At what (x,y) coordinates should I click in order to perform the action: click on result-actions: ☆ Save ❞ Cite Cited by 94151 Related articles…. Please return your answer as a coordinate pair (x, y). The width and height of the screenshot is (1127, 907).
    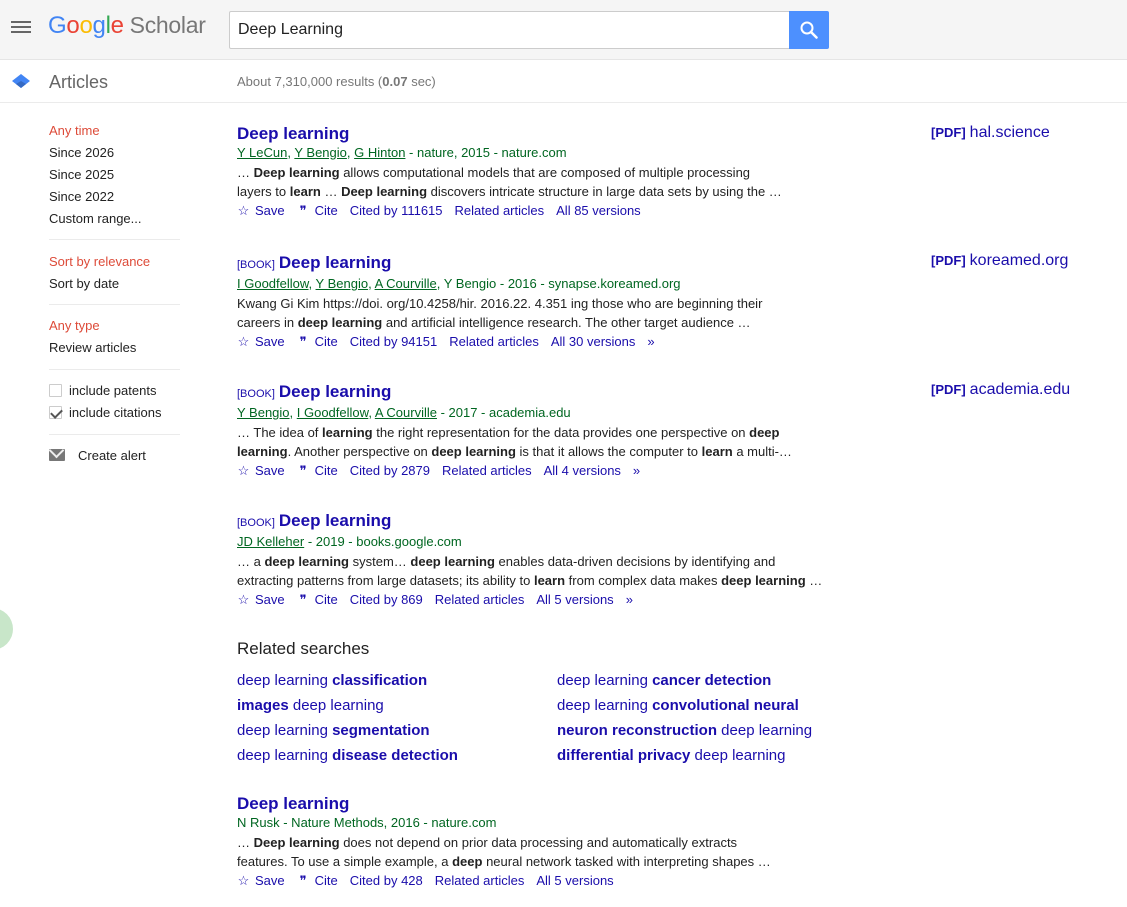
    Looking at the image, I should click on (537, 342).